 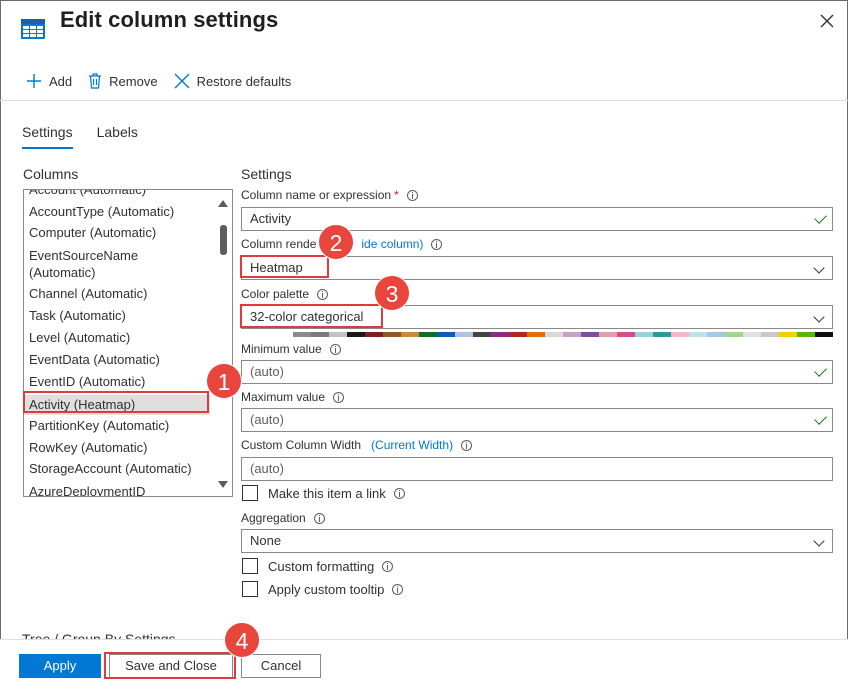 I want to click on list-item: StorageAccount (Automatic), so click(x=110, y=469).